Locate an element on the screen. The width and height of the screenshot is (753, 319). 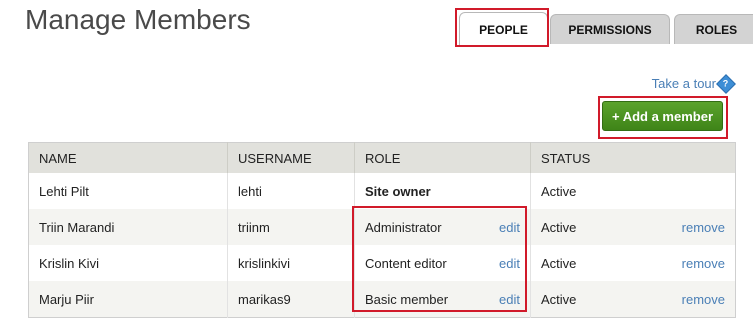
table-row: Lehti Pilt lehti Site owner Active is located at coordinates (382, 191).